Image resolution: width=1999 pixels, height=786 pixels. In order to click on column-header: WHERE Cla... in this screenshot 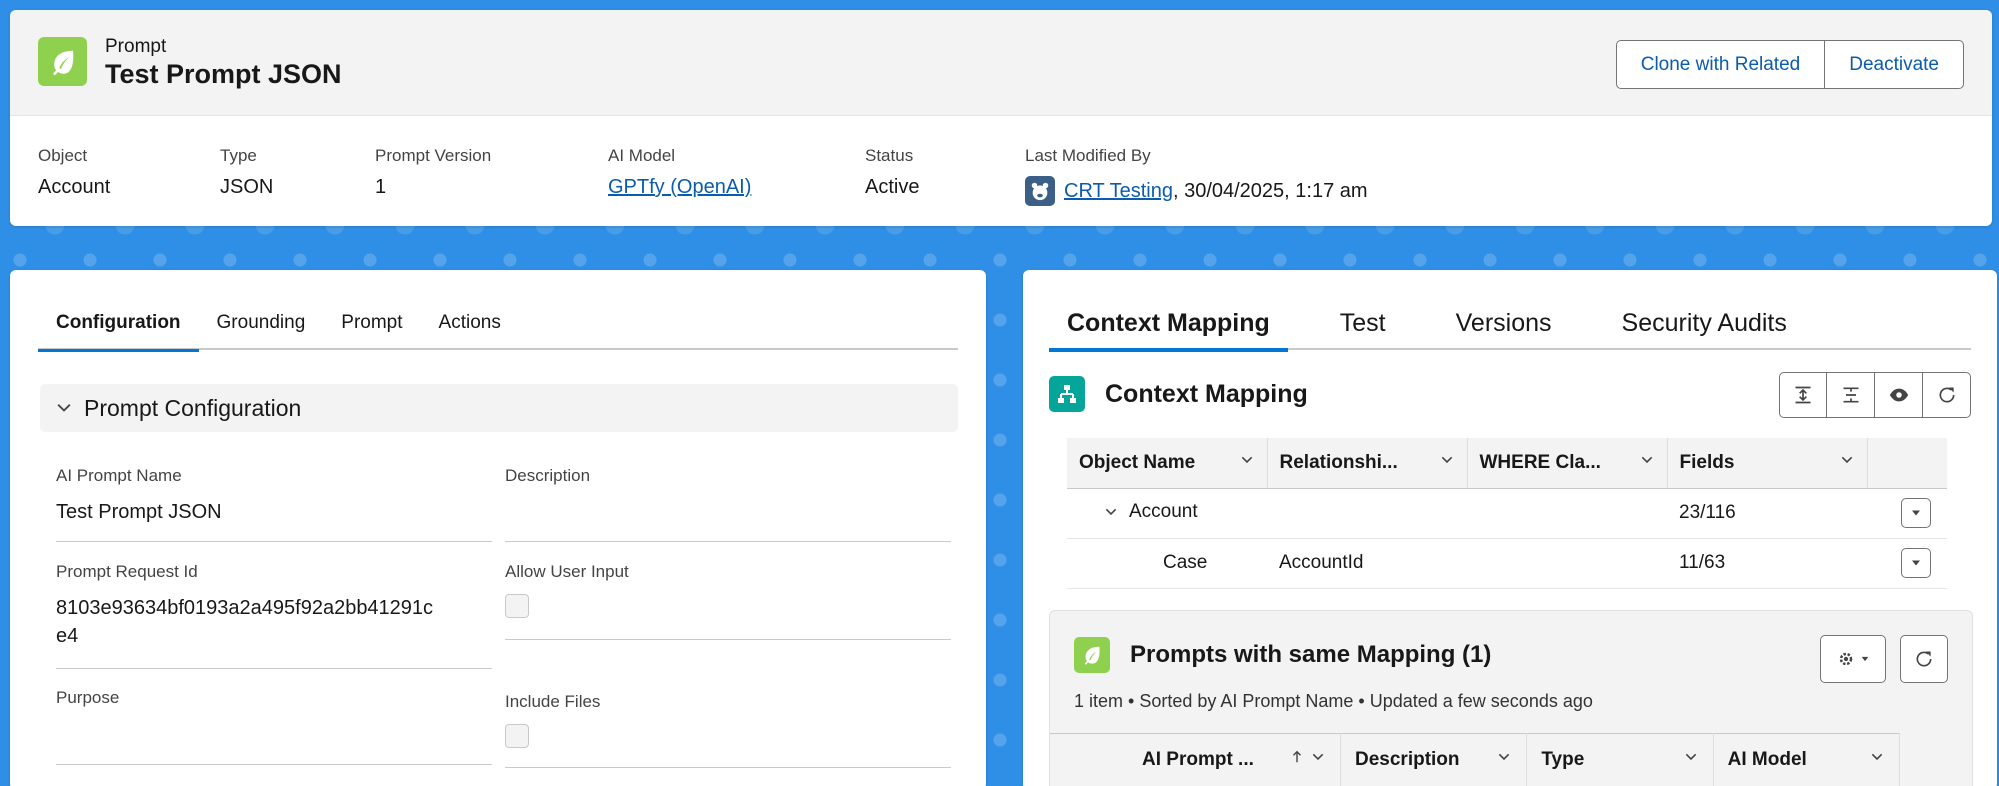, I will do `click(1567, 463)`.